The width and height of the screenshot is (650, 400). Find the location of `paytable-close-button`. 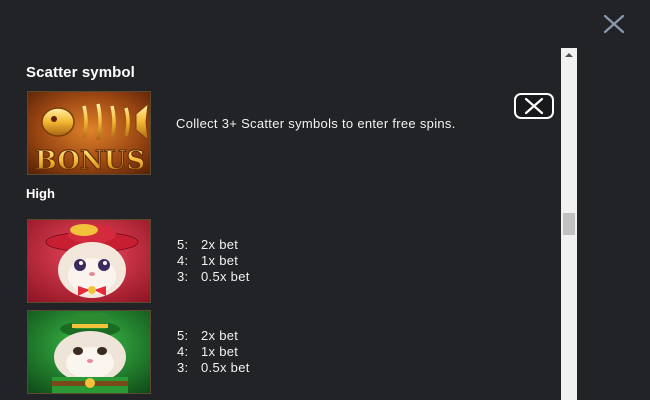

paytable-close-button is located at coordinates (534, 106).